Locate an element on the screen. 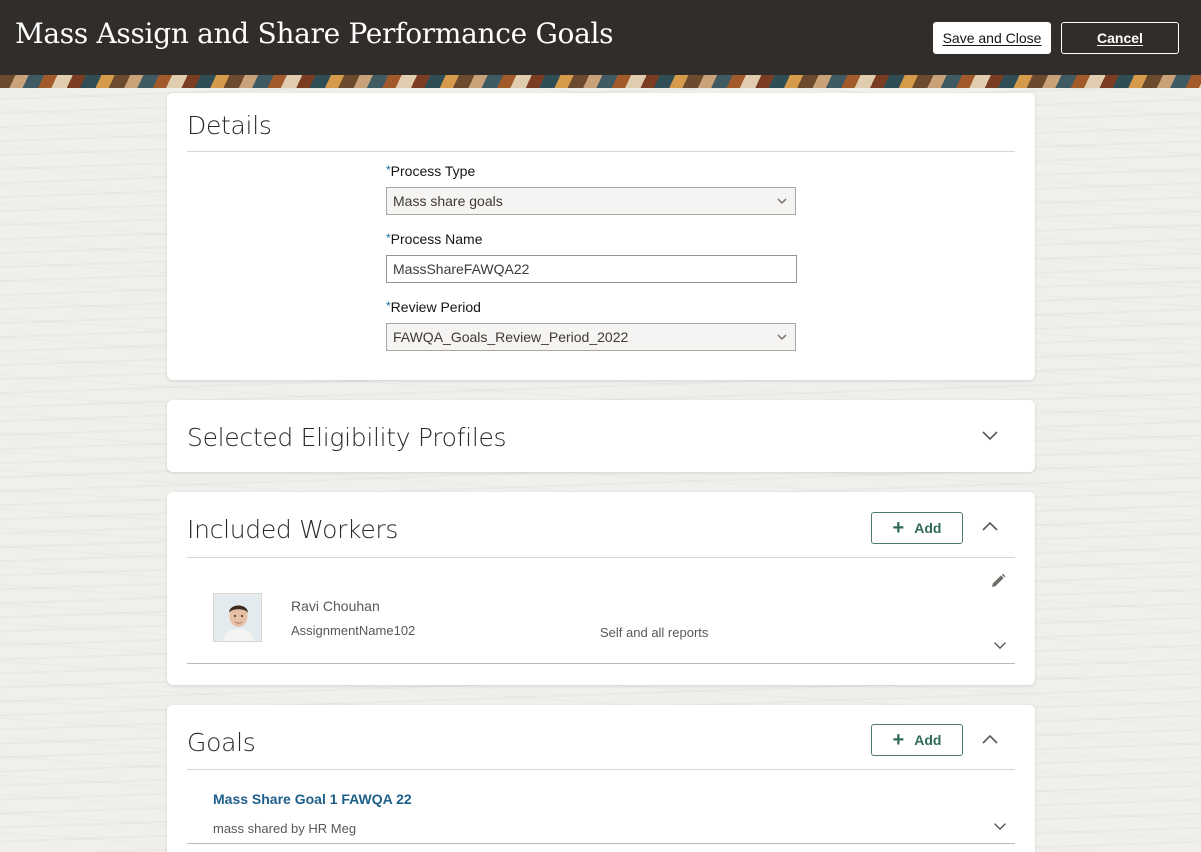  add-worker-button: + Add is located at coordinates (917, 528).